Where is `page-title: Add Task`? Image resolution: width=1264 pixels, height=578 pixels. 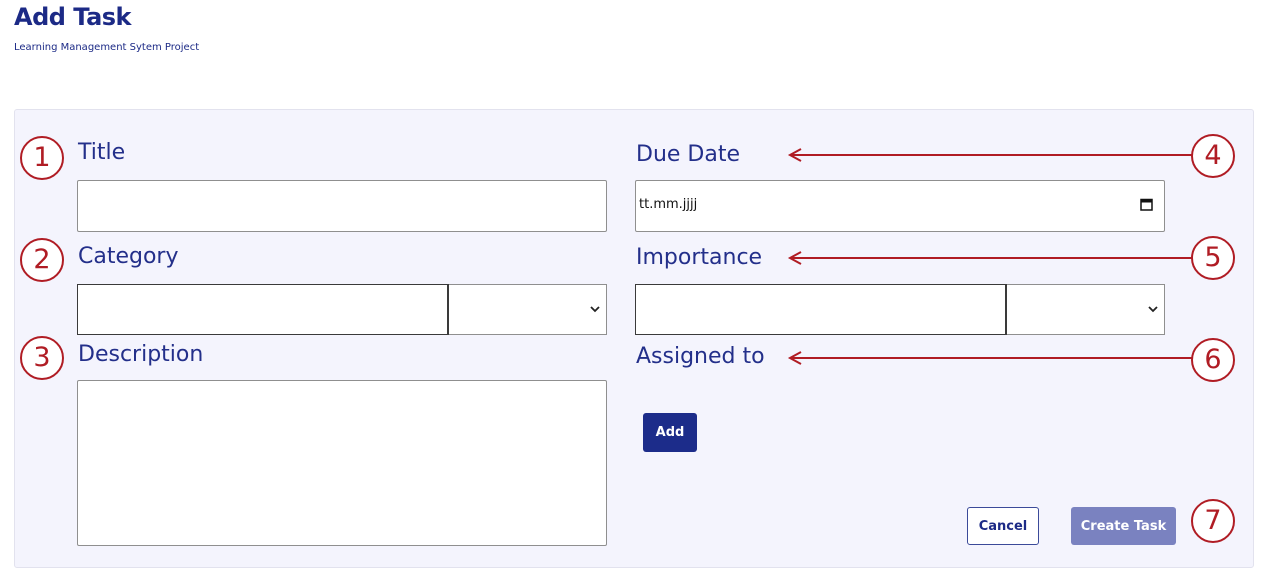 page-title: Add Task is located at coordinates (73, 17).